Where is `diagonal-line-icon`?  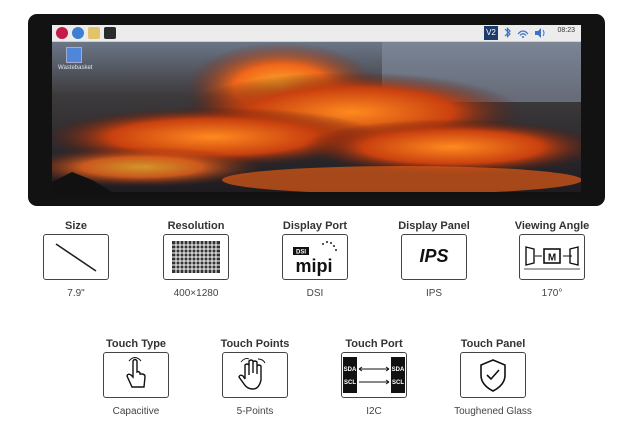
diagonal-line-icon is located at coordinates (76, 257).